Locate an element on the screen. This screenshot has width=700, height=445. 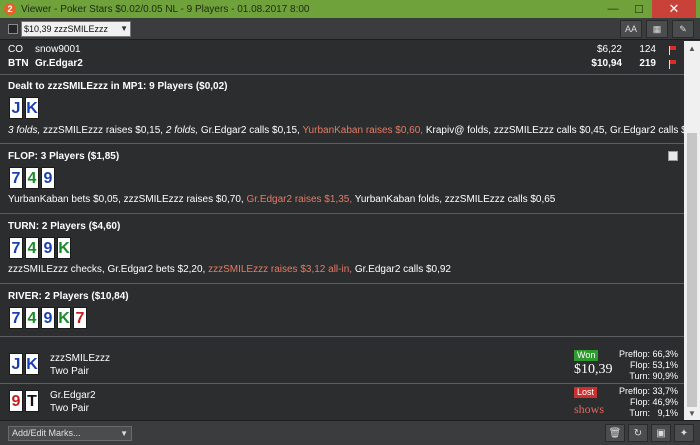
trash-icon: 🗑 is located at coordinates (615, 433).